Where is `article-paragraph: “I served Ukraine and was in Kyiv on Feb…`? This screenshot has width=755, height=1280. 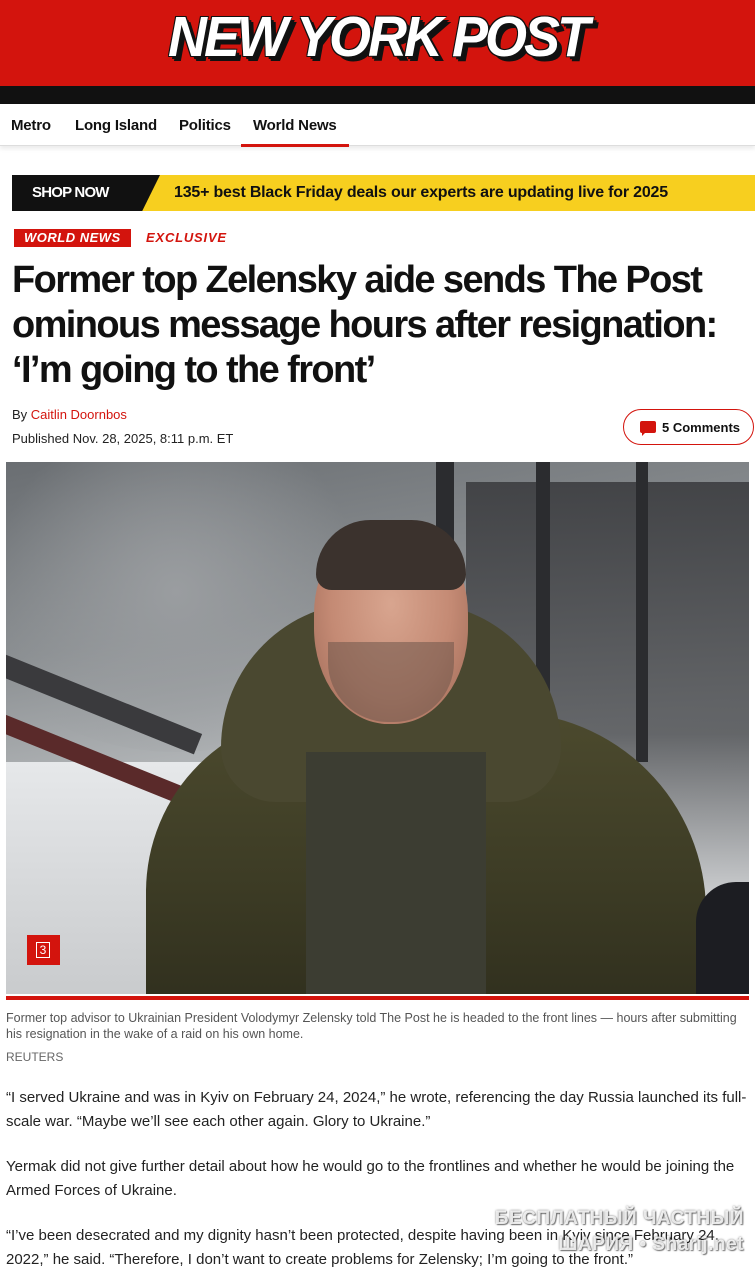
article-paragraph: “I served Ukraine and was in Kyiv on Feb… is located at coordinates (376, 1109).